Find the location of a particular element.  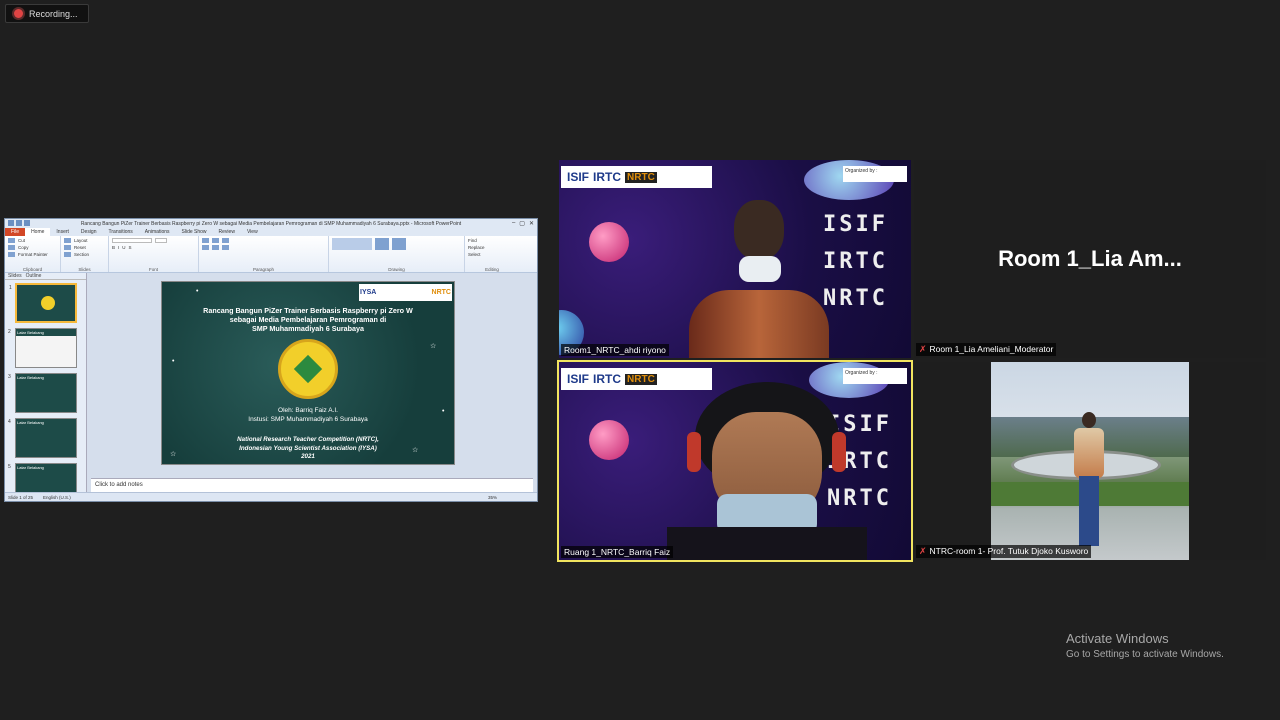

tab-animations: Animations is located at coordinates (157, 232).